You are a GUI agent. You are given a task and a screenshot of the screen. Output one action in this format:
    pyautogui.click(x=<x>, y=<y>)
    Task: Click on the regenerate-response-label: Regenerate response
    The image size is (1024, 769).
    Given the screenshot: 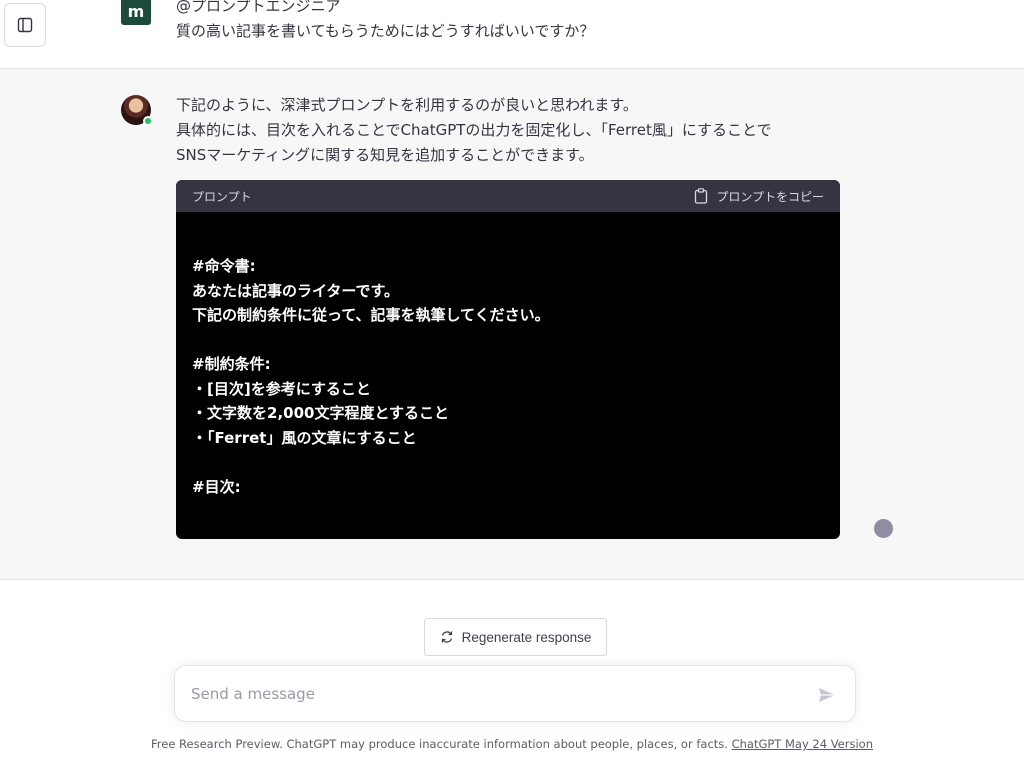 What is the action you would take?
    pyautogui.click(x=526, y=637)
    